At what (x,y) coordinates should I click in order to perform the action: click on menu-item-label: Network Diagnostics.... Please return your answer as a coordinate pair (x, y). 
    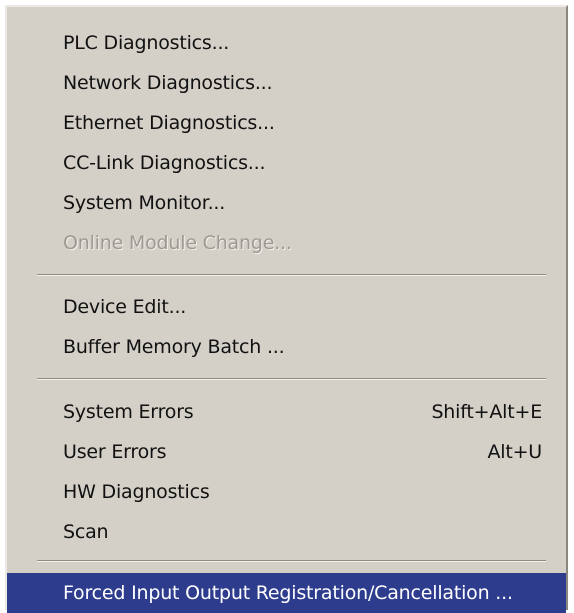
    Looking at the image, I should click on (168, 83).